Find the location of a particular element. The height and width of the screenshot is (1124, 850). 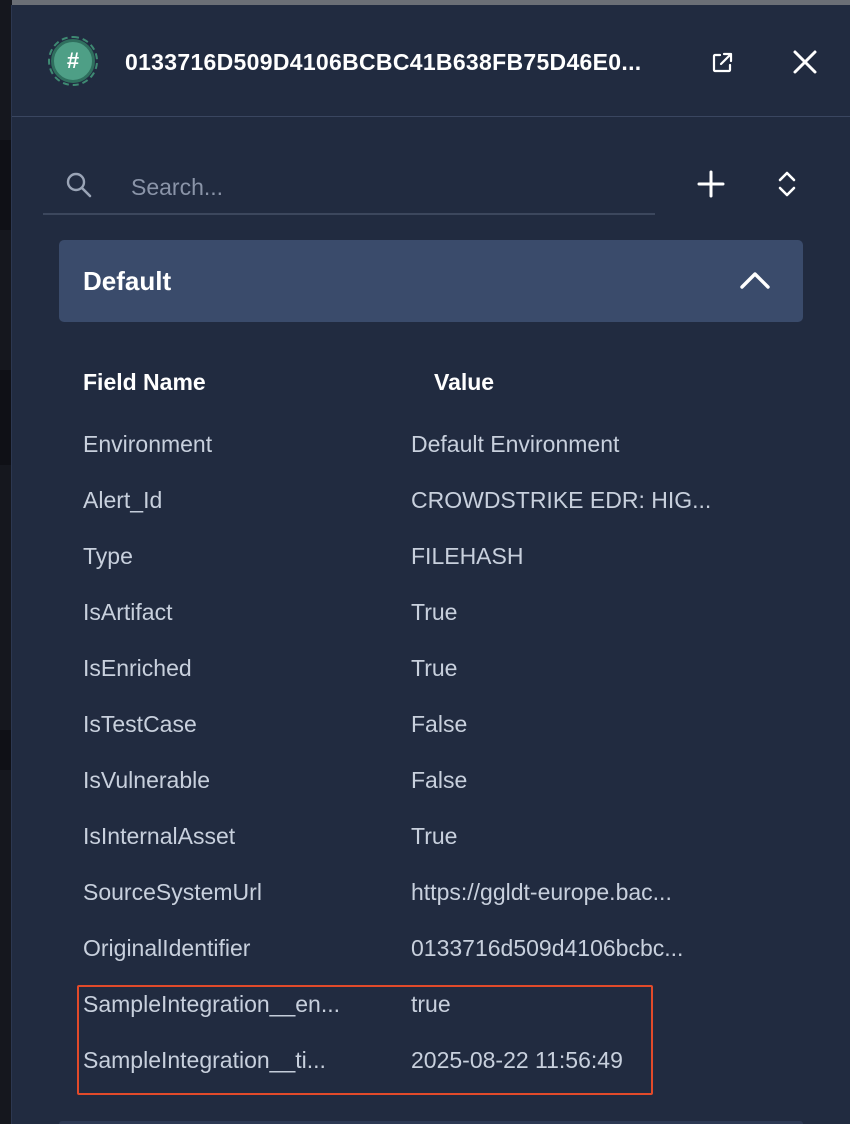

field-name: IsInternalAsset is located at coordinates (159, 836).